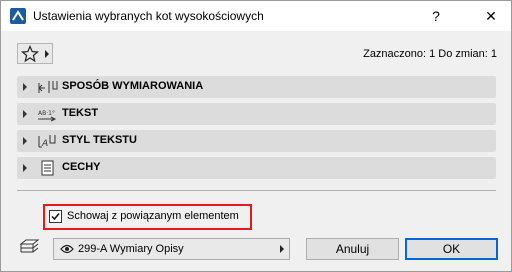  What do you see at coordinates (133, 86) in the screenshot?
I see `panel-label: SPOSÓB WYMIAROWANIA` at bounding box center [133, 86].